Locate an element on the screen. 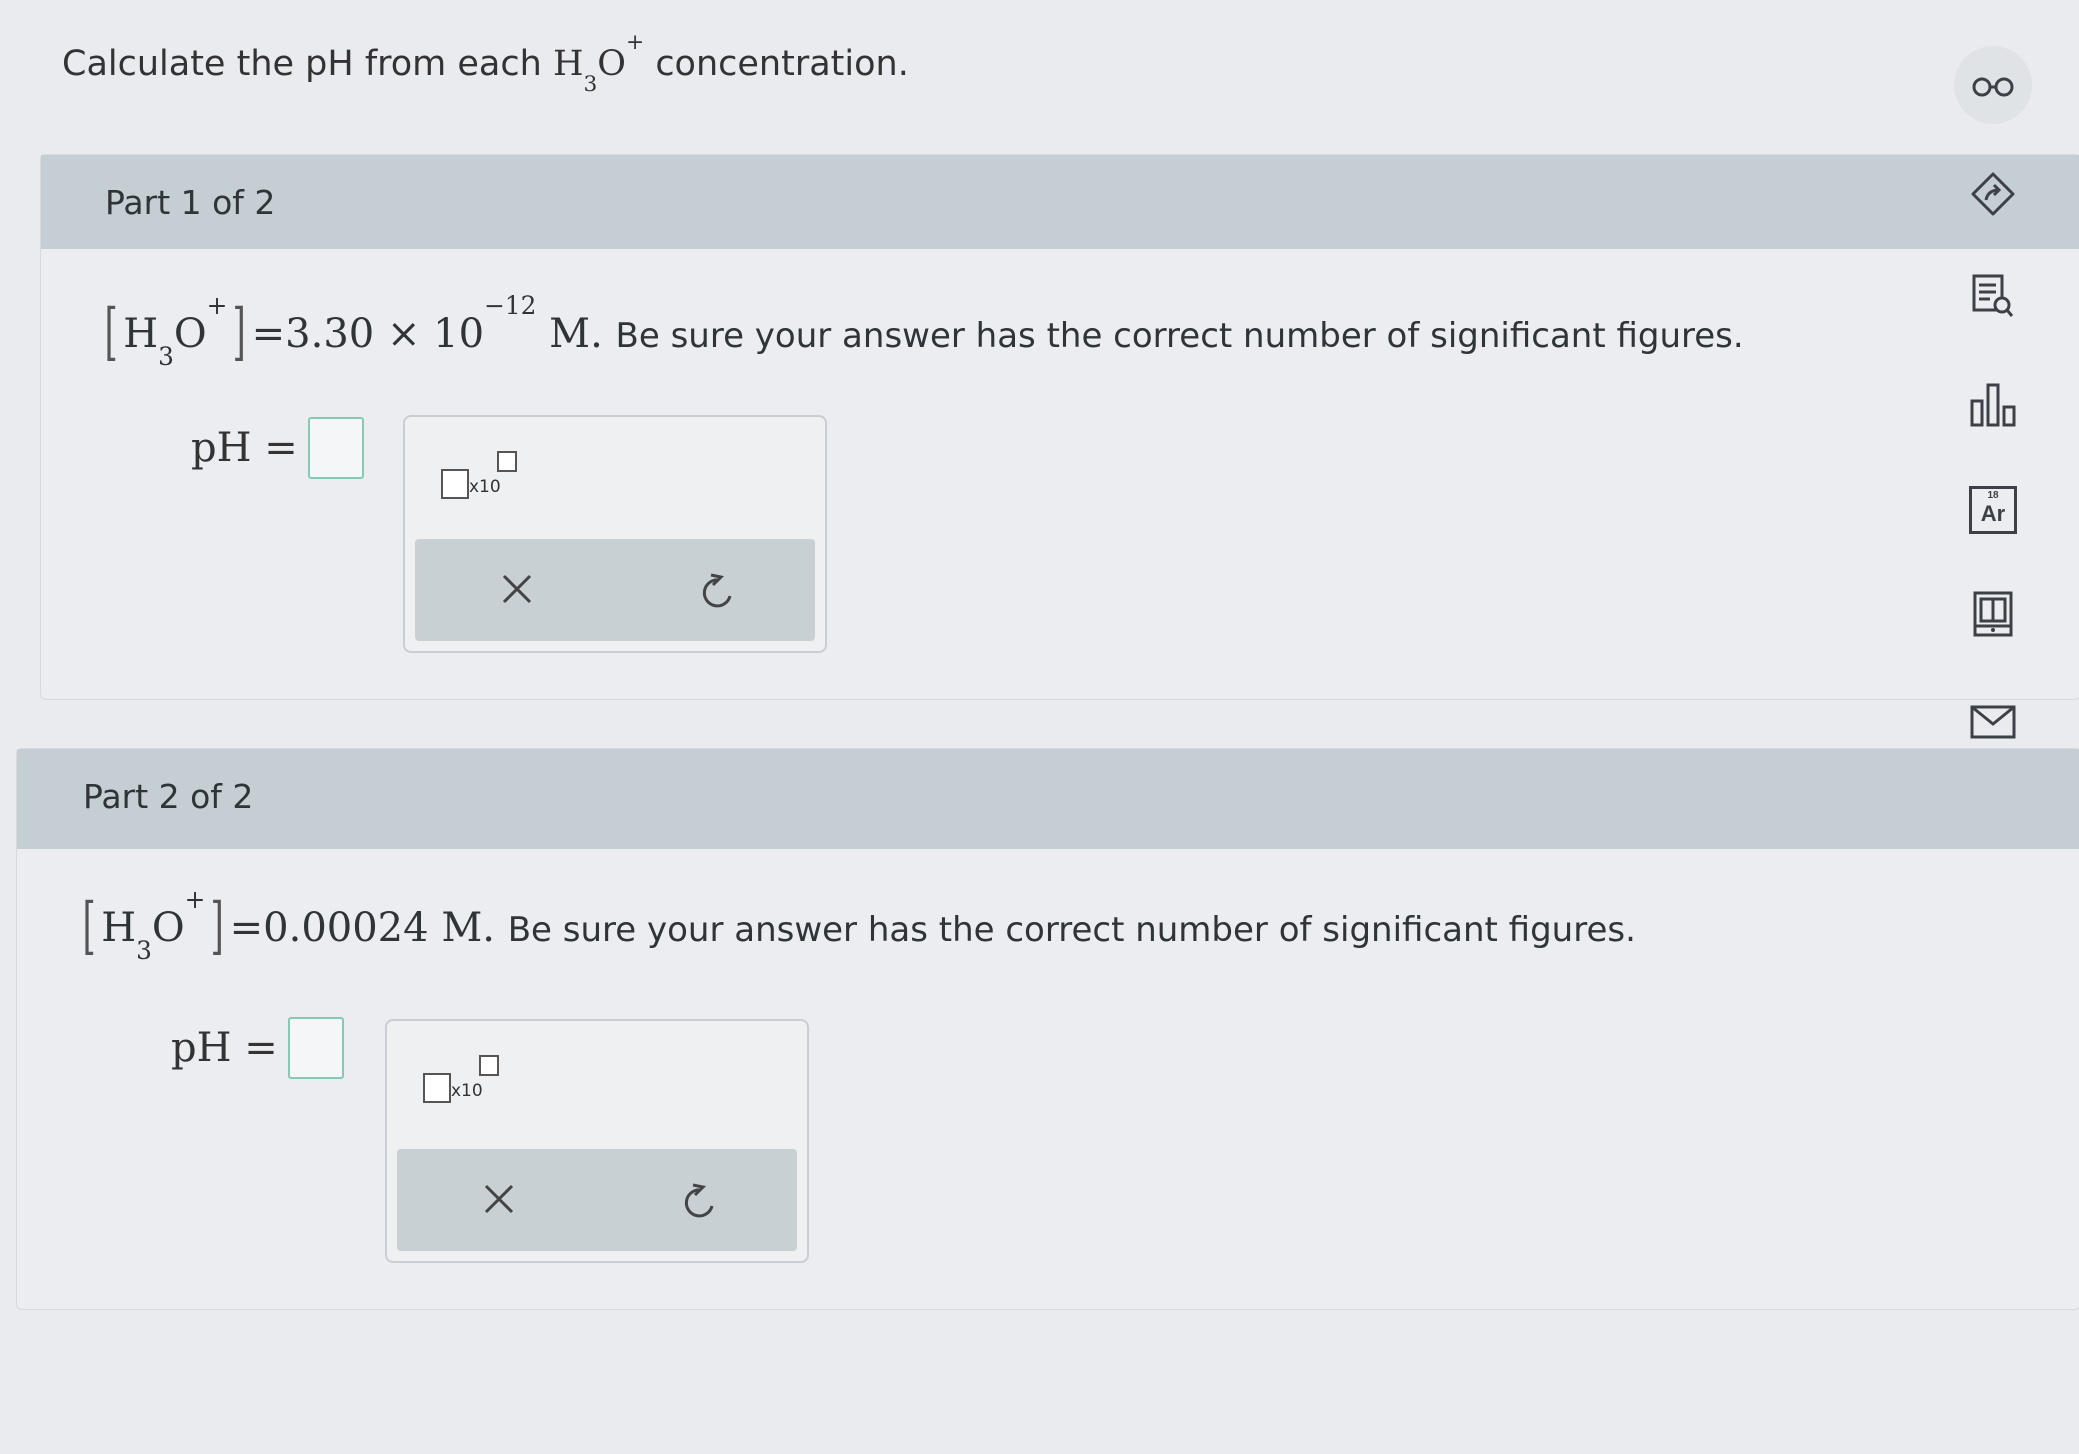 This screenshot has height=1454, width=2079. part-2-concentration: [H3O+] =0.00024 M. is located at coordinates (292, 924).